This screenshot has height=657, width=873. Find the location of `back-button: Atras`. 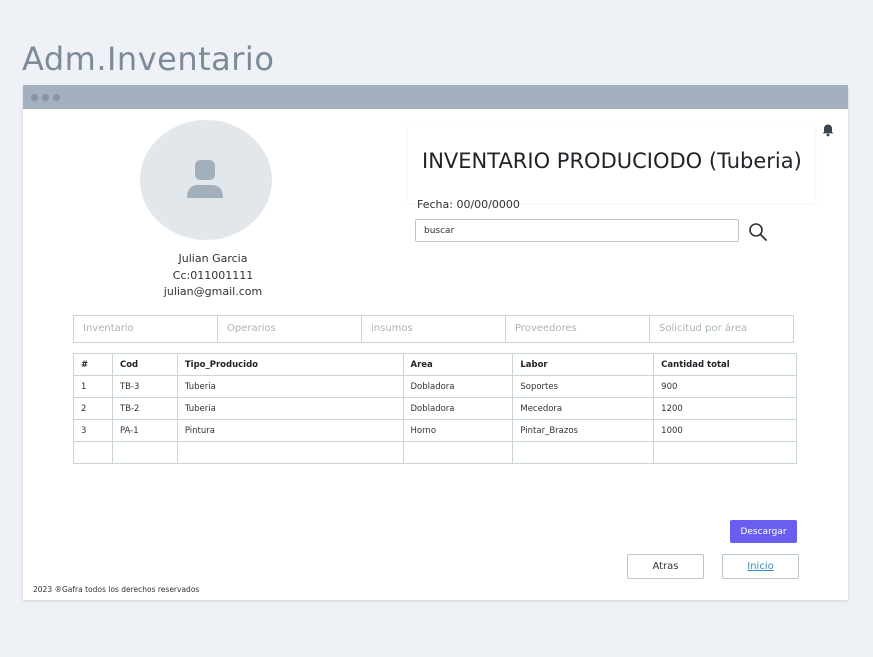

back-button: Atras is located at coordinates (665, 566).